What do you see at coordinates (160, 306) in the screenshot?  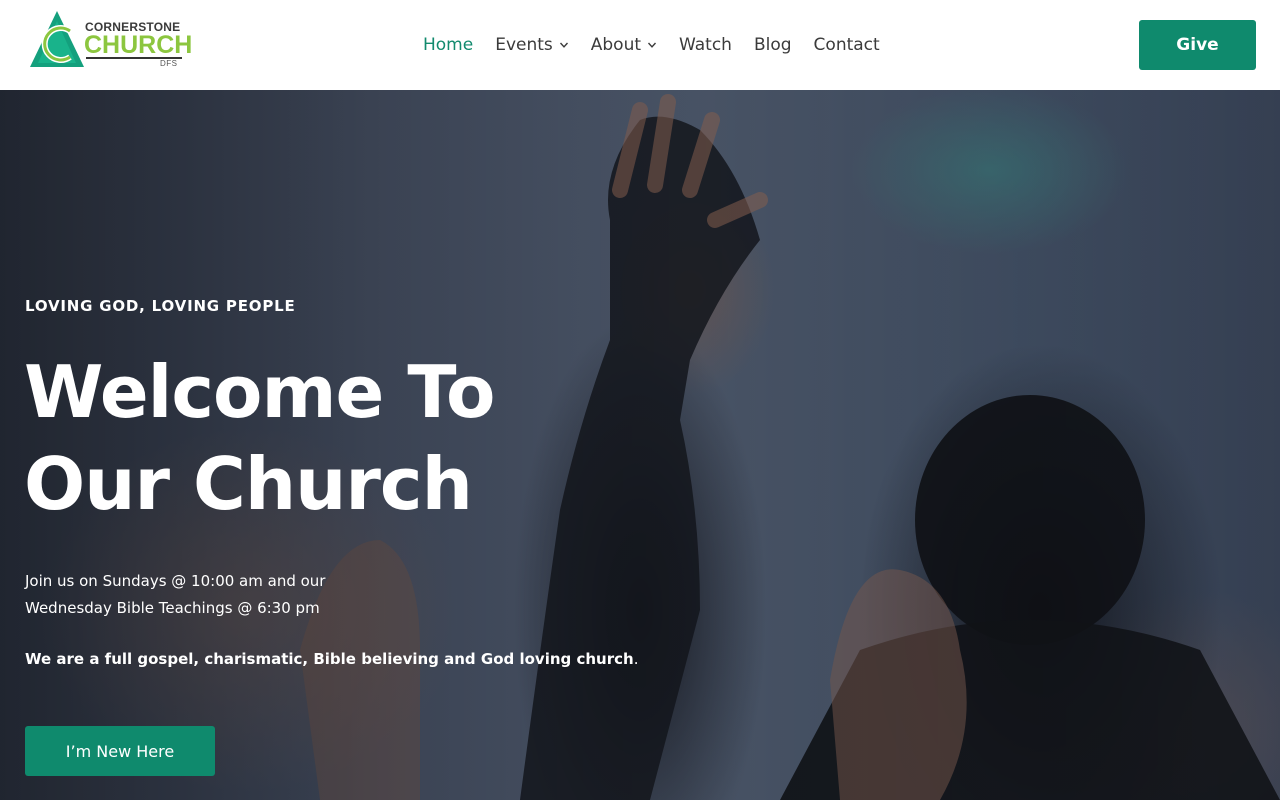 I see `hero-kicker: LOVING GOD, LOVING PEOPLE` at bounding box center [160, 306].